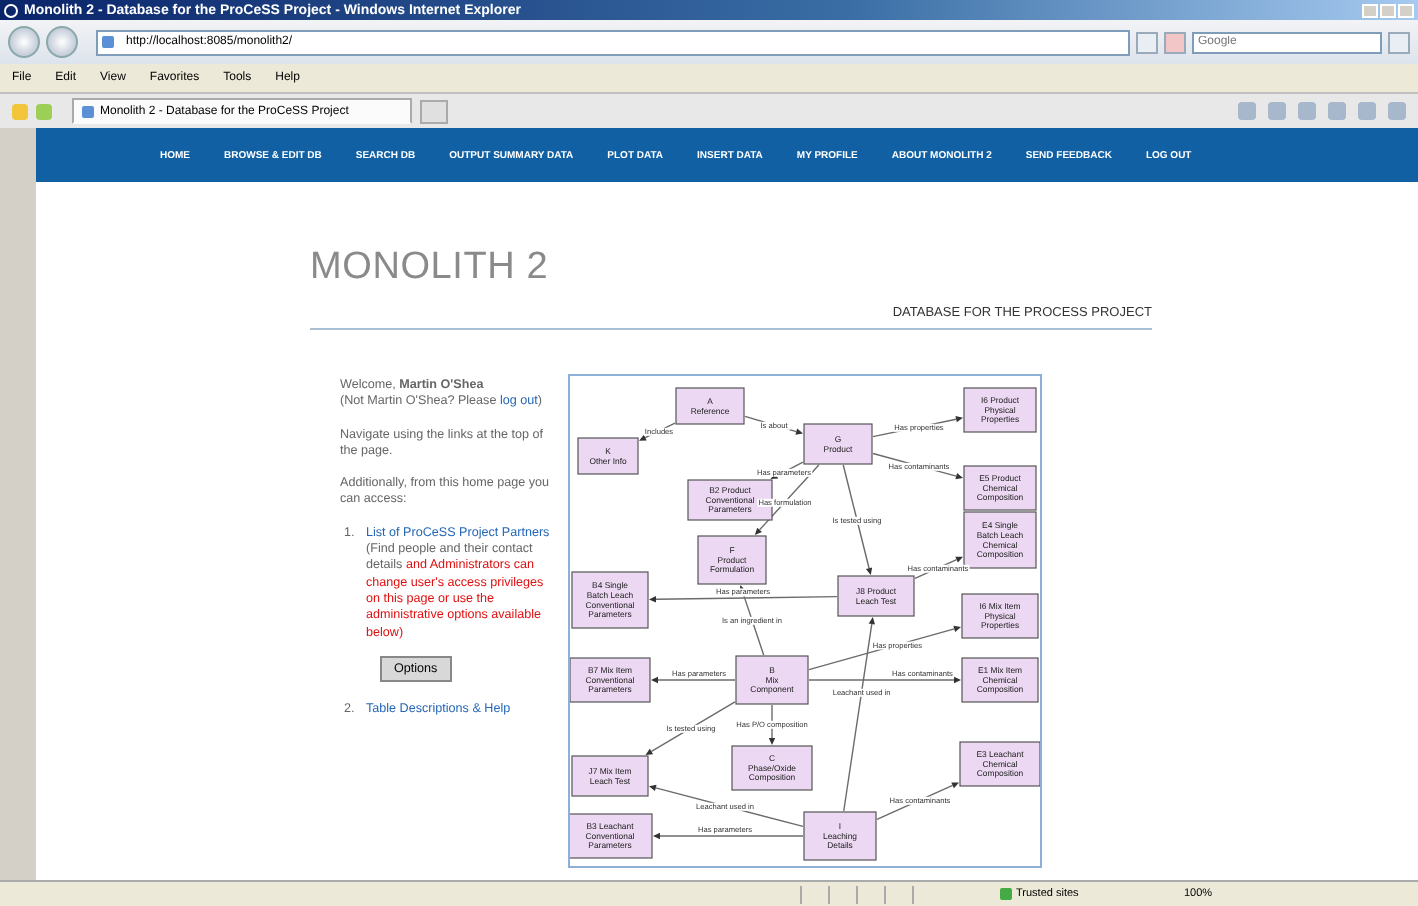  Describe the element at coordinates (1370, 10) in the screenshot. I see `minimize-button` at that location.